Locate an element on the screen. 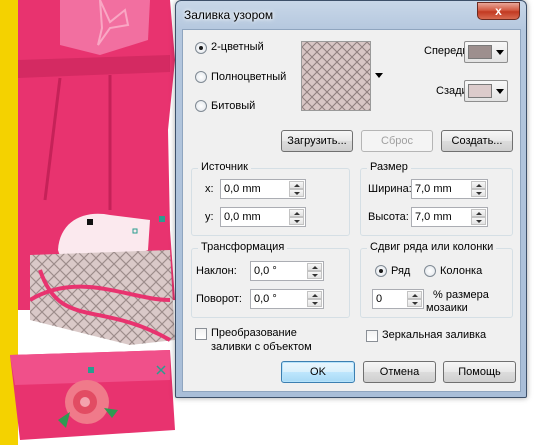 This screenshot has width=535, height=445. mirror-fill-checkbox is located at coordinates (372, 336).